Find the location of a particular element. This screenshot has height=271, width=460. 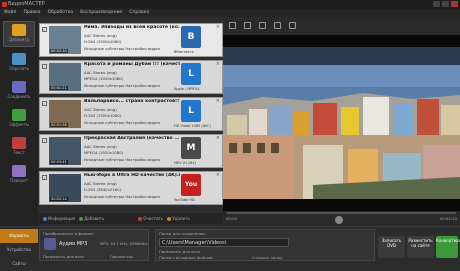

menu-edit: Правка is located at coordinates (31, 13).